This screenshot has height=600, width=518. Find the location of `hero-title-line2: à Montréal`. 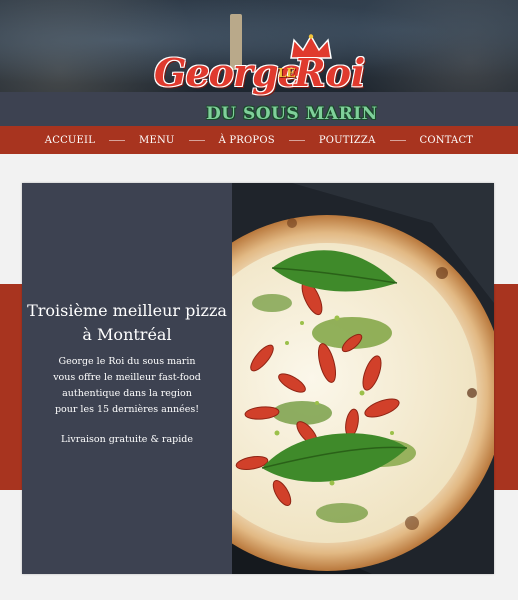

hero-title-line2: à Montréal is located at coordinates (127, 334).